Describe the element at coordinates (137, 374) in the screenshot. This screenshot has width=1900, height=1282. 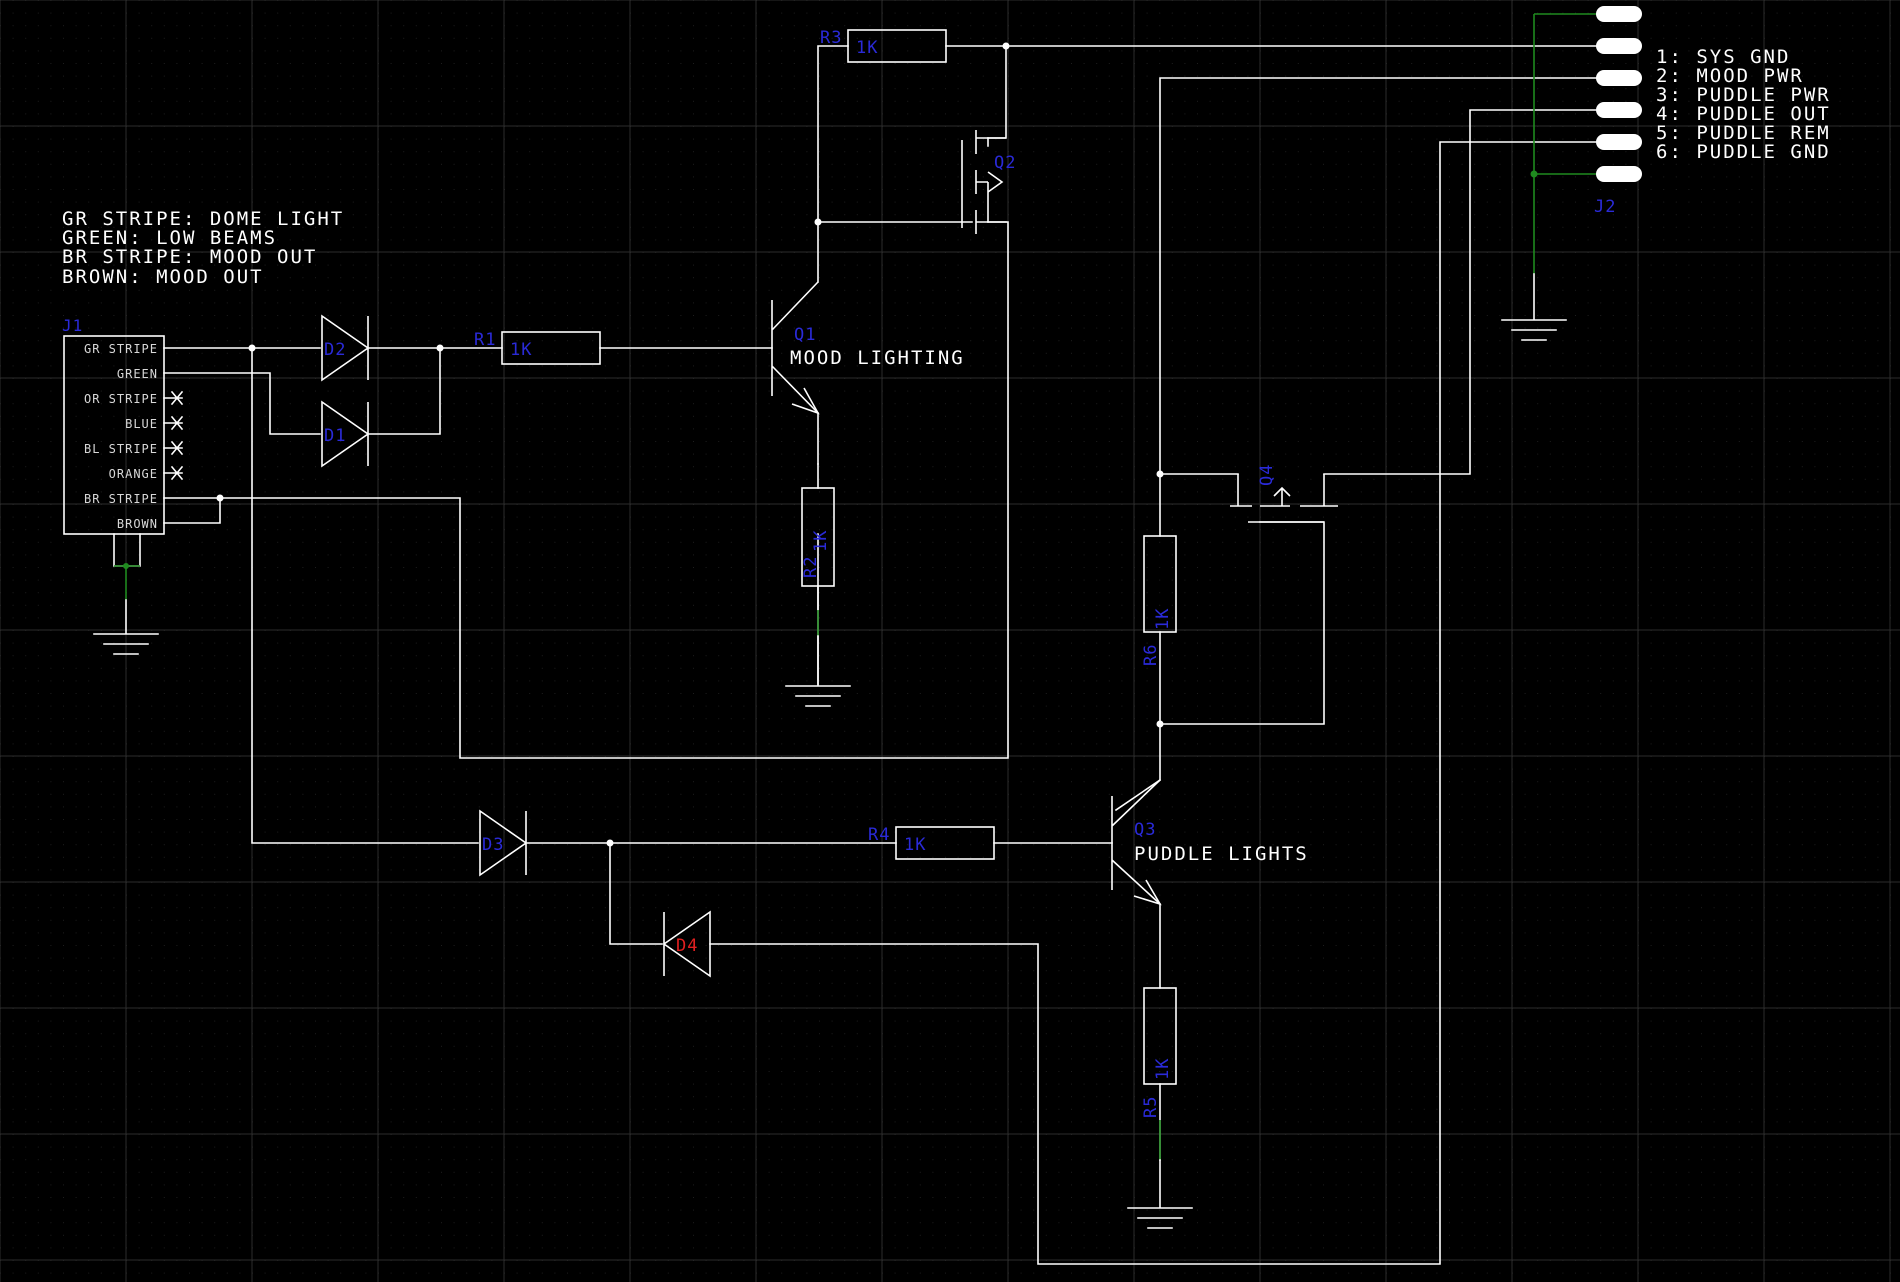
I see `j1-pin-label: GREEN` at that location.